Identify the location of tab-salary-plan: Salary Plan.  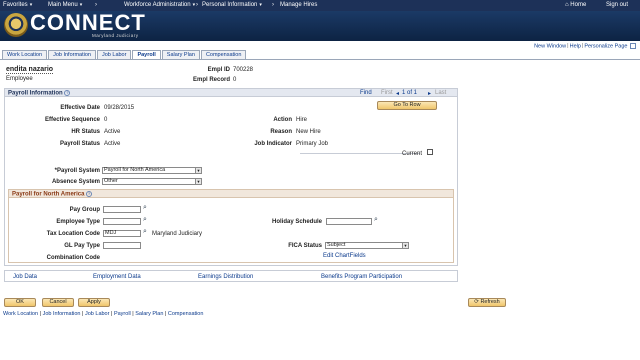
(180, 54).